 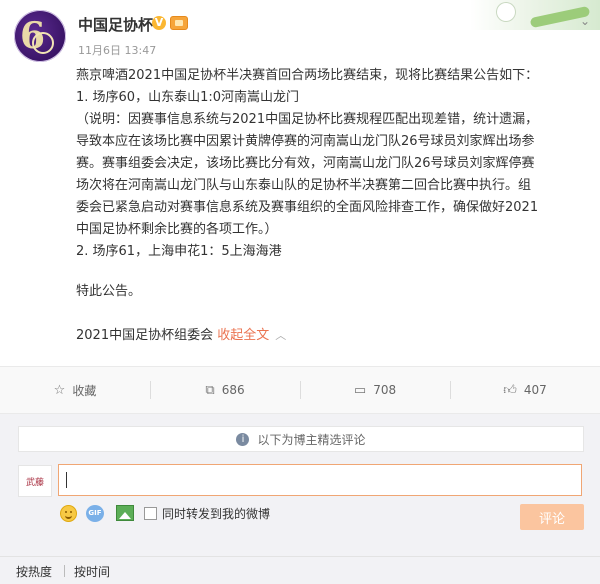 I want to click on image-upload-icon, so click(x=125, y=513).